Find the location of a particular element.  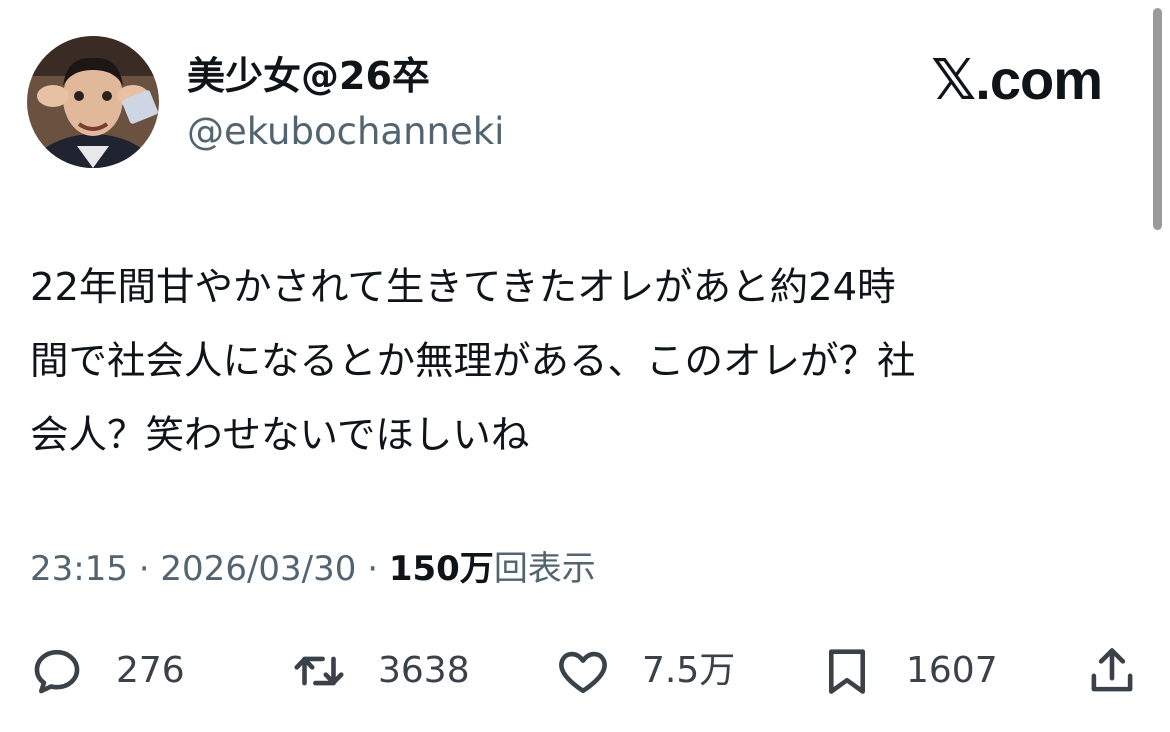

like-button: 7.5万 is located at coordinates (644, 671).